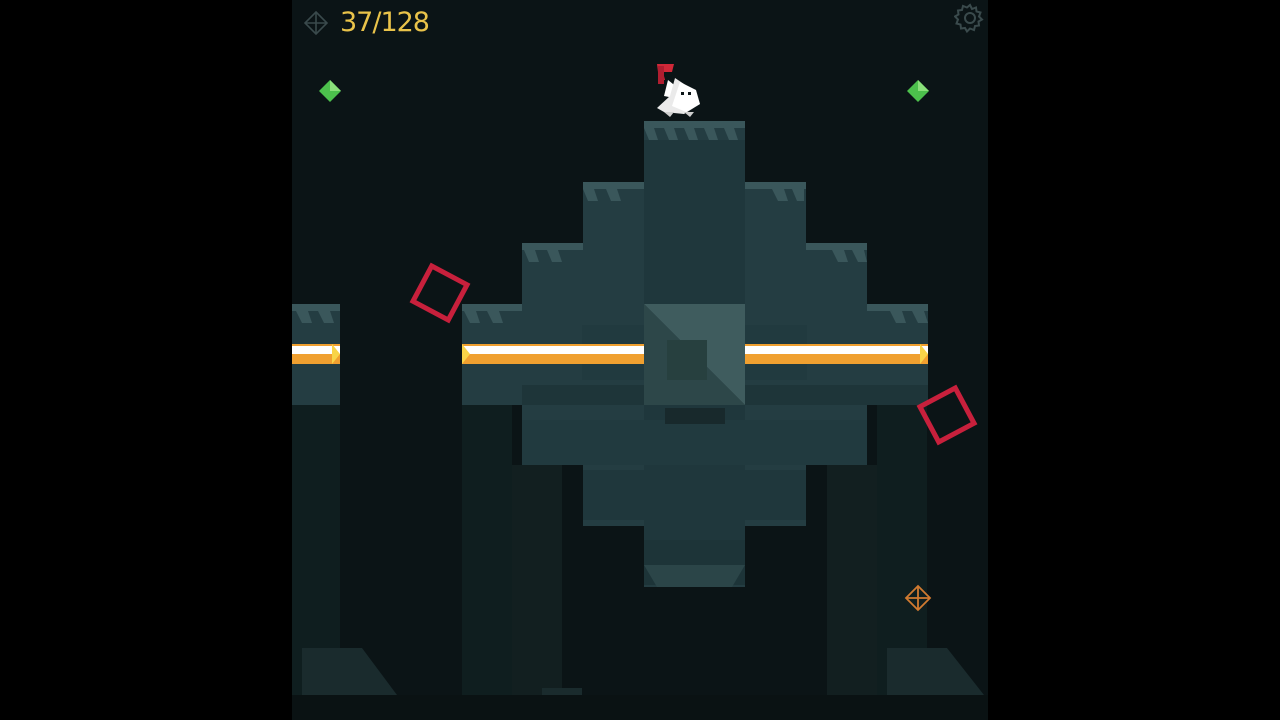 The height and width of the screenshot is (720, 1280). I want to click on laser-beams, so click(610, 354).